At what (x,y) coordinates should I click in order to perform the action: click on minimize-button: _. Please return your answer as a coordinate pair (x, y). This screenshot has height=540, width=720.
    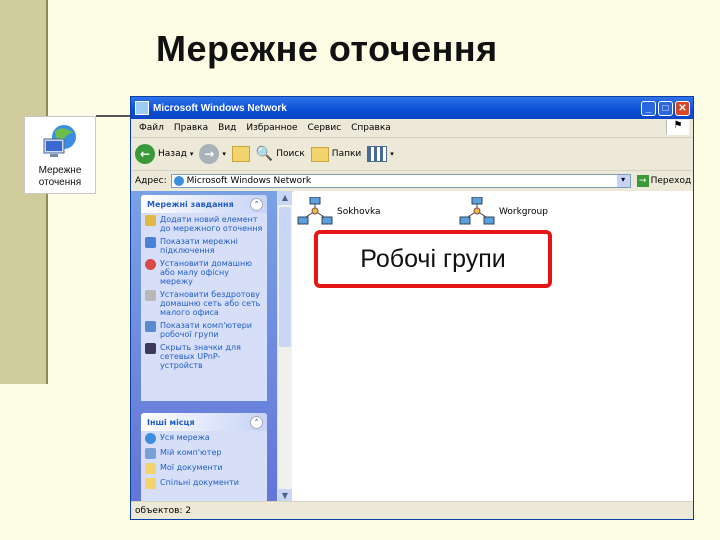
    Looking at the image, I should click on (648, 108).